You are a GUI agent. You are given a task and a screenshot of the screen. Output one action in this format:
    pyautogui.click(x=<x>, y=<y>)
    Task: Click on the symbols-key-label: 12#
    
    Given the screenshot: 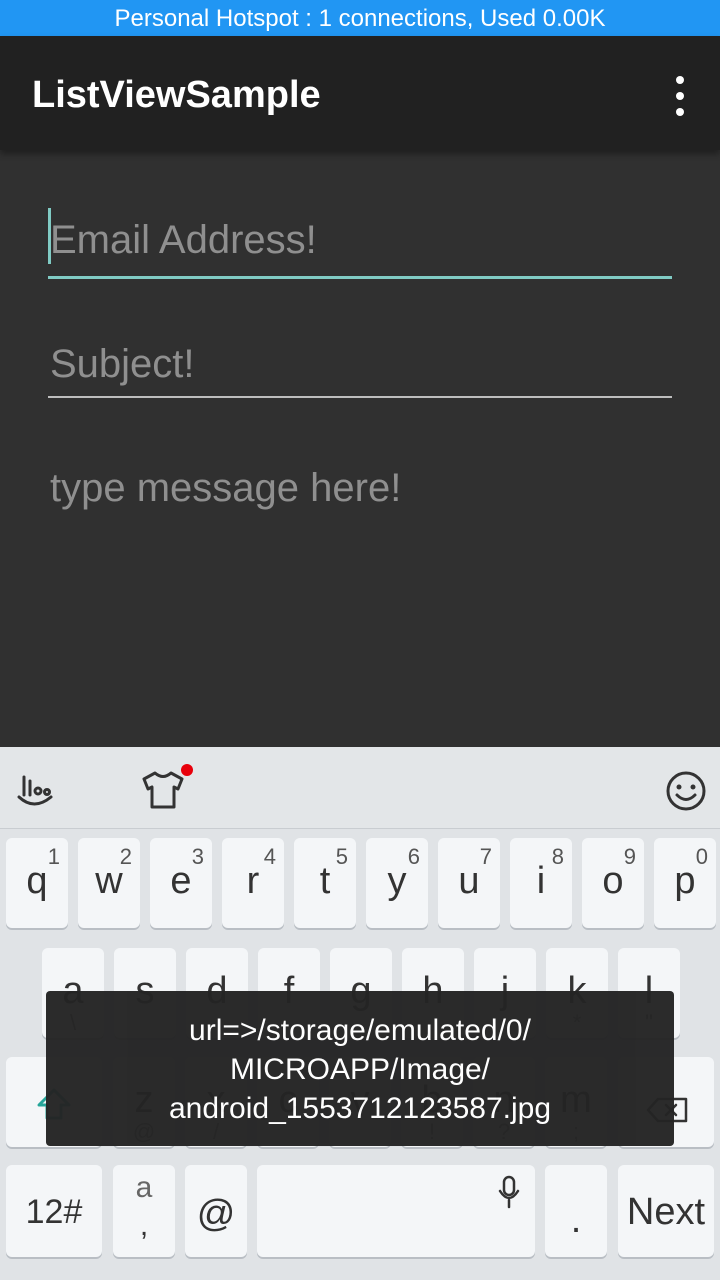 What is the action you would take?
    pyautogui.click(x=54, y=1212)
    